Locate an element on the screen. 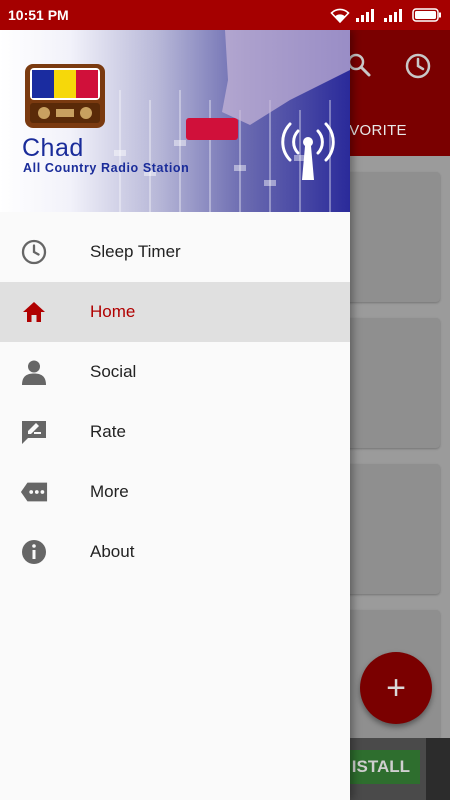 The image size is (450, 800). tab-favorite: AVORITE is located at coordinates (373, 130).